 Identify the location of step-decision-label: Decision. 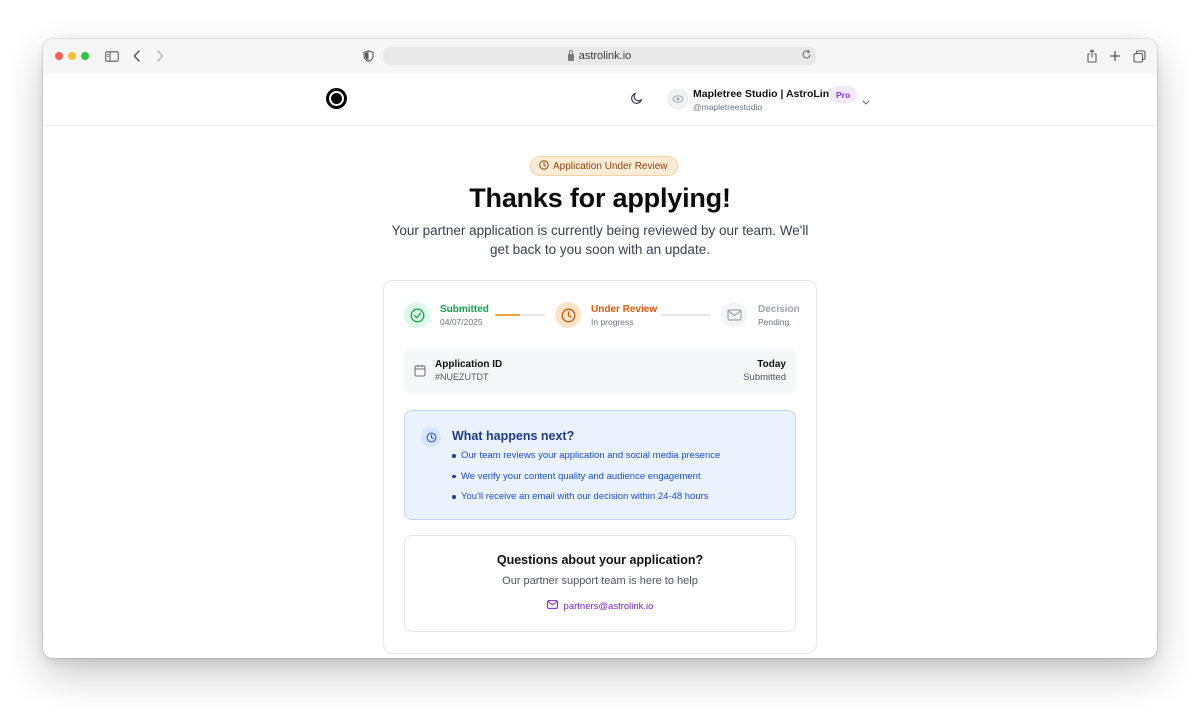
(779, 309).